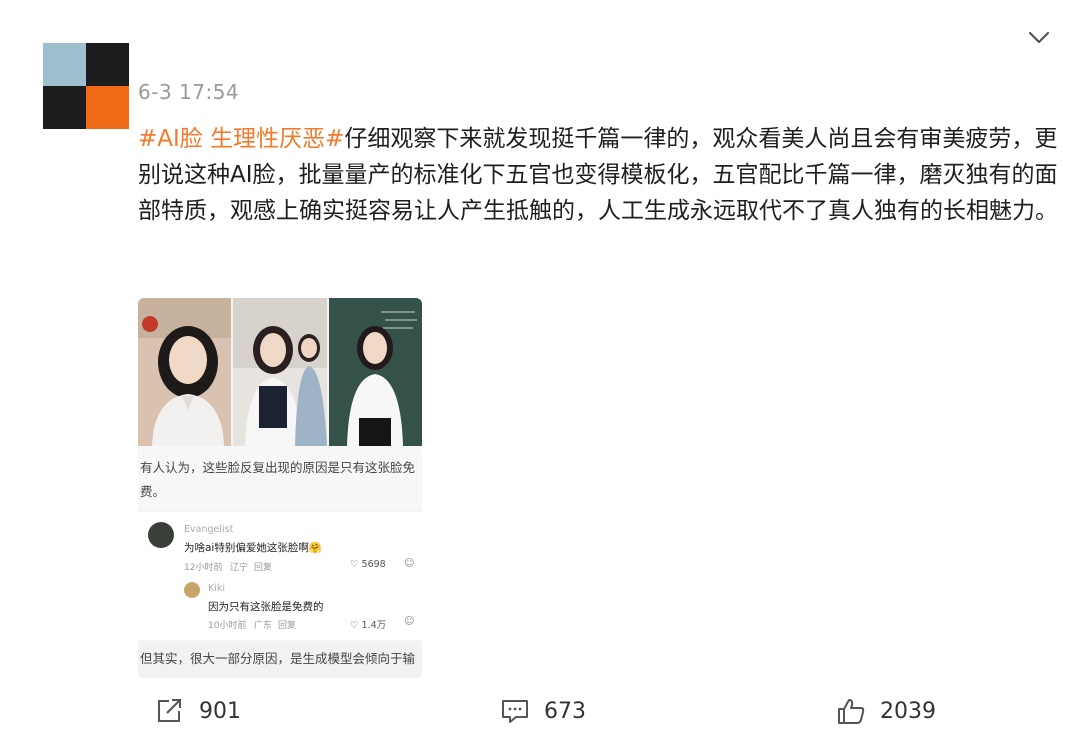 The height and width of the screenshot is (745, 1080). I want to click on avatar-tile-blue, so click(64, 64).